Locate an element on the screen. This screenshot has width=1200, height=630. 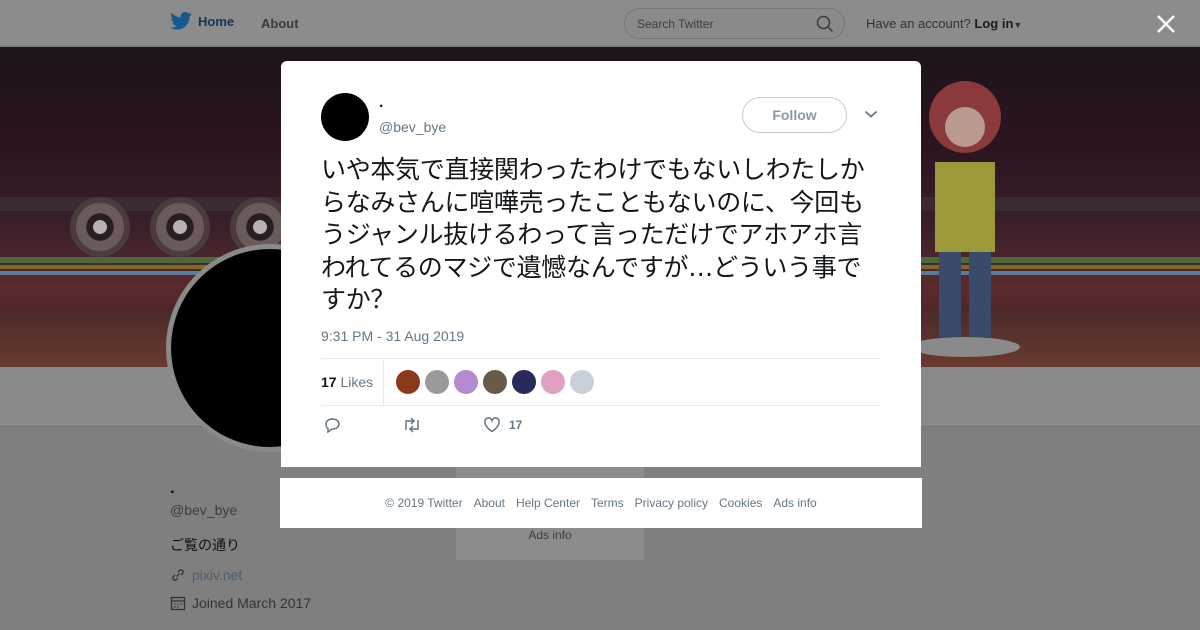
footer-link: Help Center is located at coordinates (548, 503).